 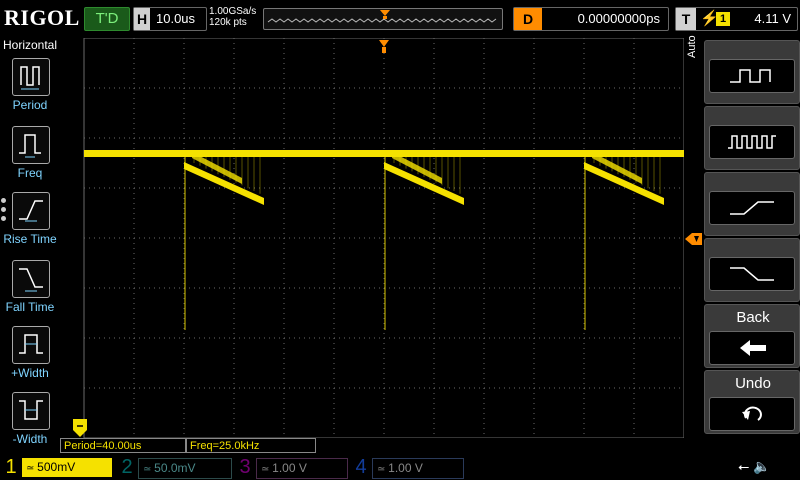 I want to click on channel1-status: 1 ≃ 500mV, so click(x=56, y=467).